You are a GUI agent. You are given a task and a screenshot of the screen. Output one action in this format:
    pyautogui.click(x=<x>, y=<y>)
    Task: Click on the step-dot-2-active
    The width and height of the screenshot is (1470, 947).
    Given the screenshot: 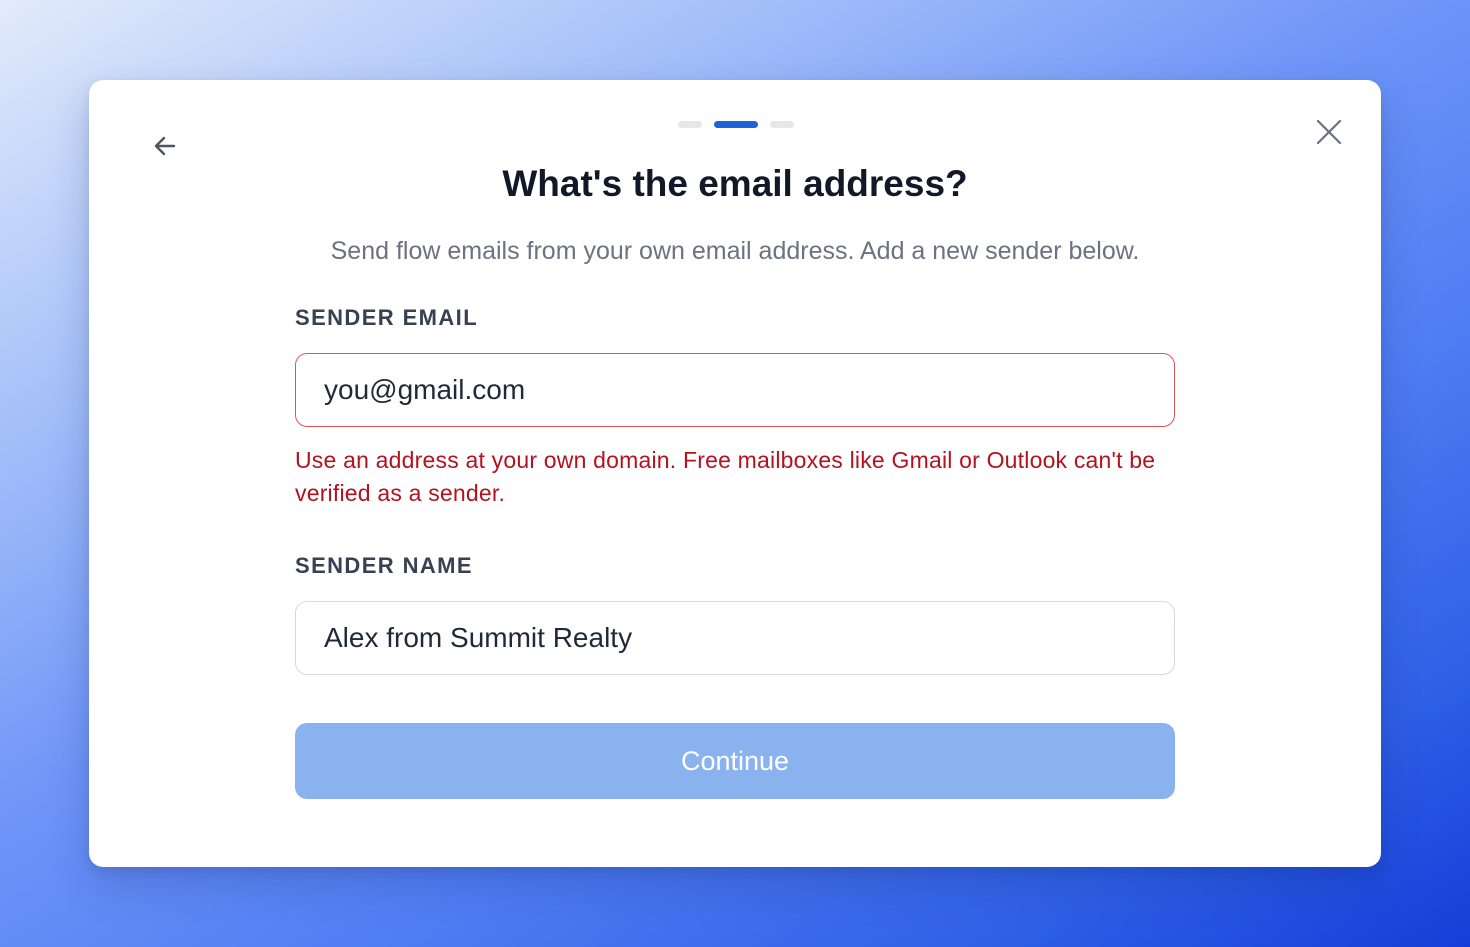 What is the action you would take?
    pyautogui.click(x=736, y=124)
    